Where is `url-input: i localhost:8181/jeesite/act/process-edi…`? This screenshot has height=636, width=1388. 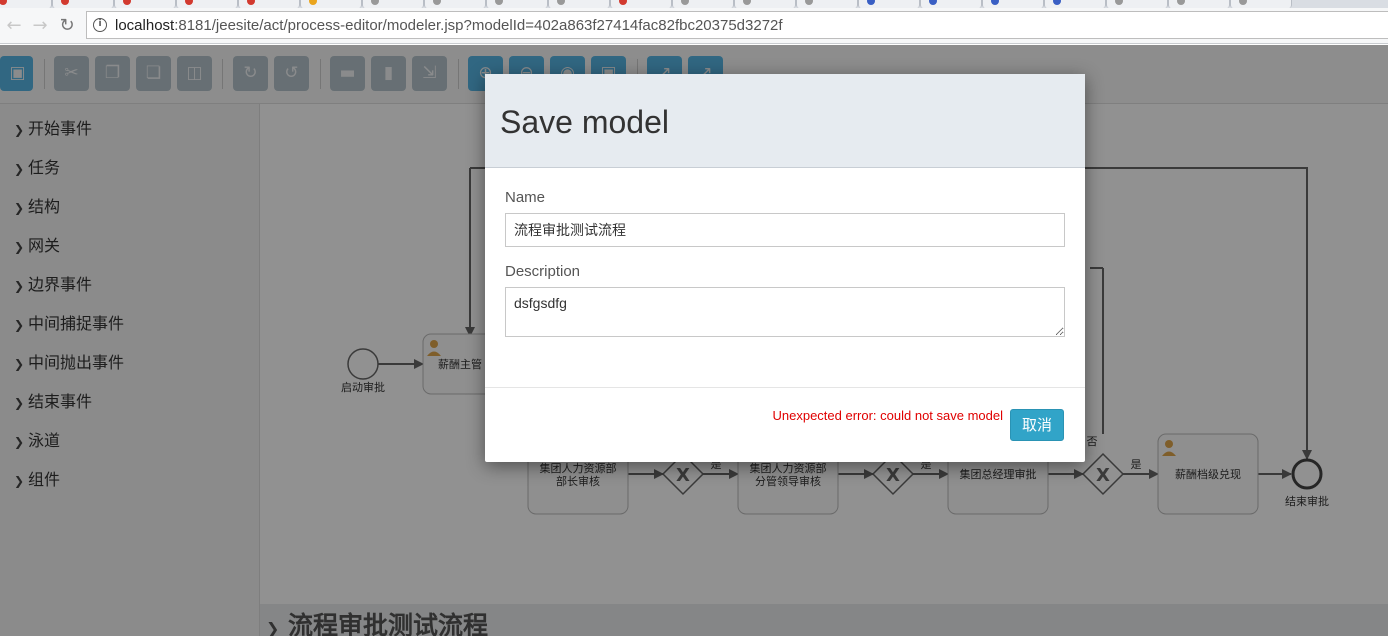
url-input: i localhost:8181/jeesite/act/process-edi… is located at coordinates (737, 25).